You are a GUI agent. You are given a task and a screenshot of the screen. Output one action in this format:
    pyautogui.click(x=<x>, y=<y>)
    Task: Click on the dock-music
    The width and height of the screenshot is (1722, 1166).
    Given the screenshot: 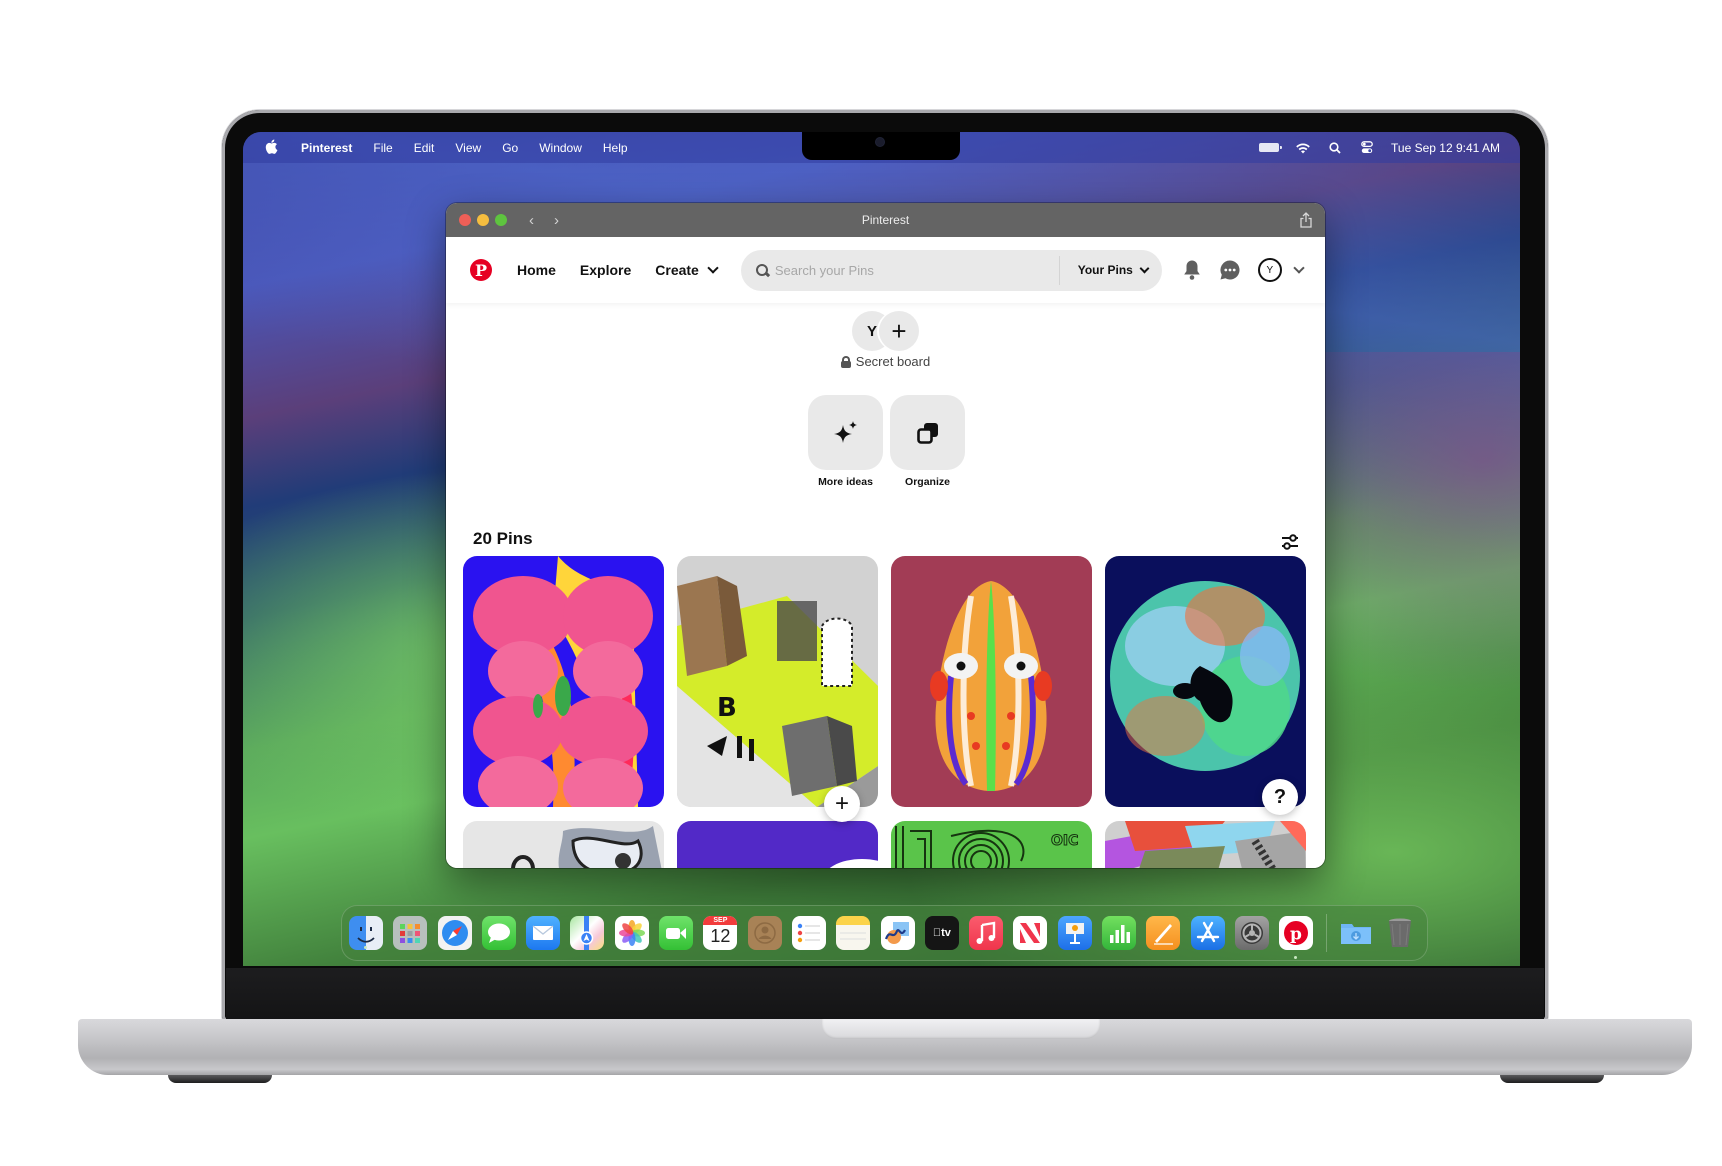 What is the action you would take?
    pyautogui.click(x=986, y=933)
    